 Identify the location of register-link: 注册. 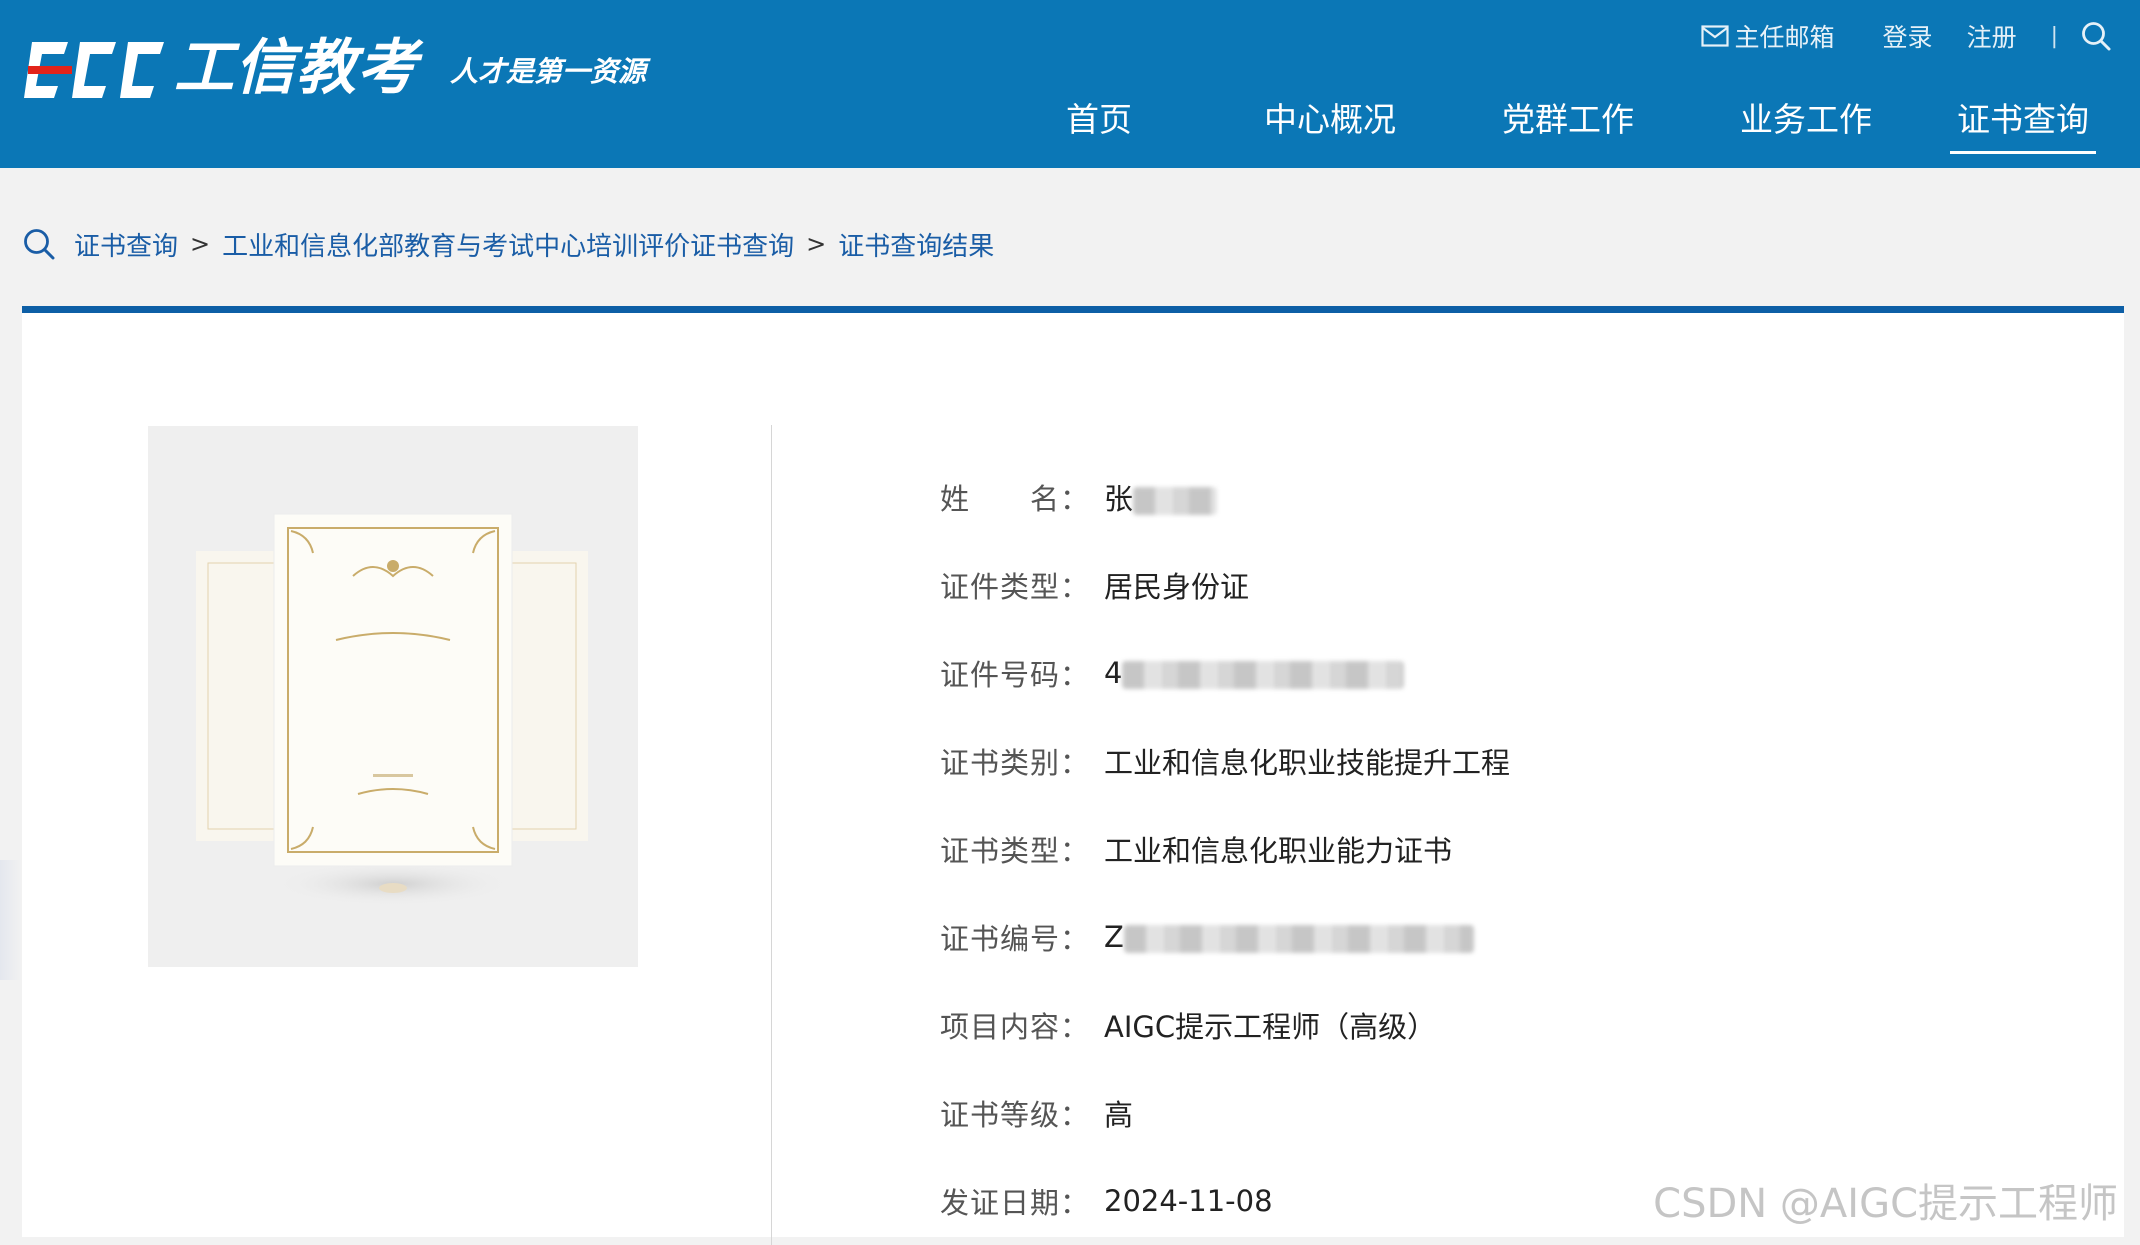
(1992, 36).